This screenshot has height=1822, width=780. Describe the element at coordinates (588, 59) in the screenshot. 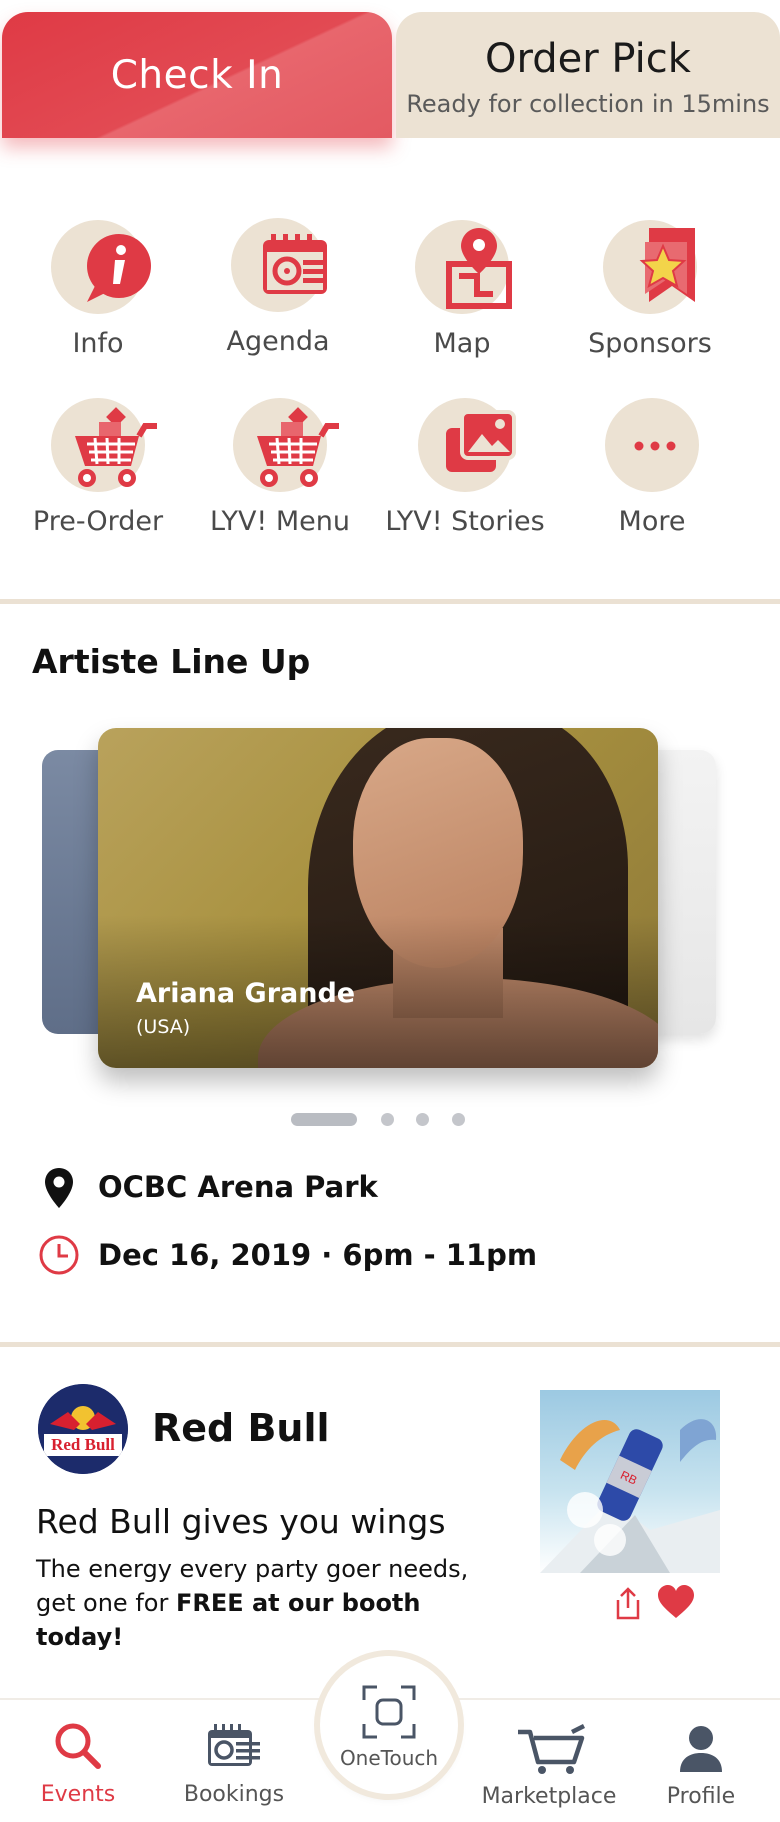

I see `order-pick-title: Order Pick` at that location.